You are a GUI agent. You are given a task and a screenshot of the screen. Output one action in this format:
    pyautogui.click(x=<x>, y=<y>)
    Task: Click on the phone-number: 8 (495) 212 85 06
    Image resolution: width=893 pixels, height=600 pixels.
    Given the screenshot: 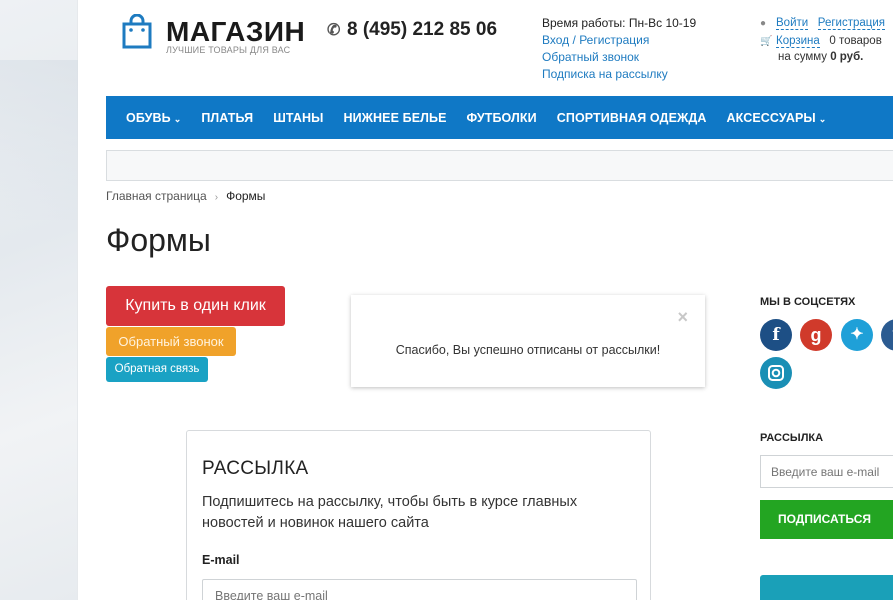 What is the action you would take?
    pyautogui.click(x=422, y=29)
    